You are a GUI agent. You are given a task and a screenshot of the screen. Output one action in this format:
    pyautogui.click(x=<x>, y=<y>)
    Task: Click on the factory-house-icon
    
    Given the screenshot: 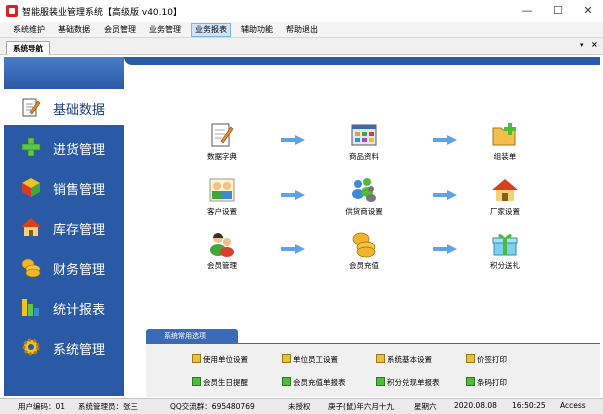 What is the action you would take?
    pyautogui.click(x=505, y=190)
    